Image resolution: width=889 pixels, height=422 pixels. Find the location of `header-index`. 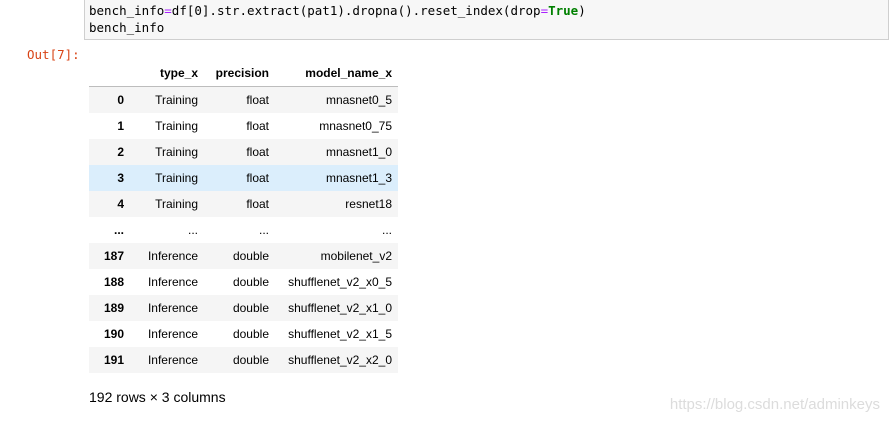

header-index is located at coordinates (109, 73).